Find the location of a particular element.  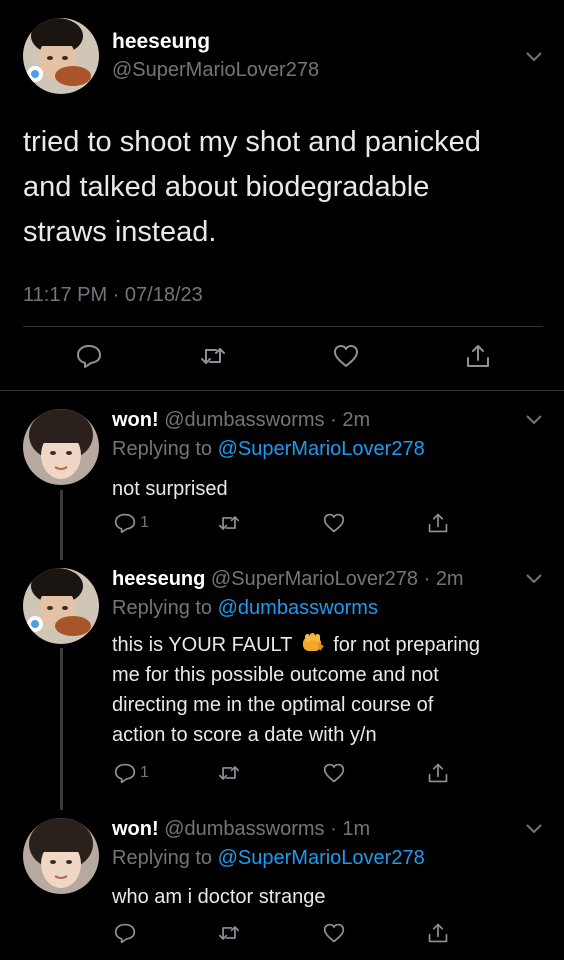

tweet-text-line: tried to shoot my shot and panicked is located at coordinates (252, 142).